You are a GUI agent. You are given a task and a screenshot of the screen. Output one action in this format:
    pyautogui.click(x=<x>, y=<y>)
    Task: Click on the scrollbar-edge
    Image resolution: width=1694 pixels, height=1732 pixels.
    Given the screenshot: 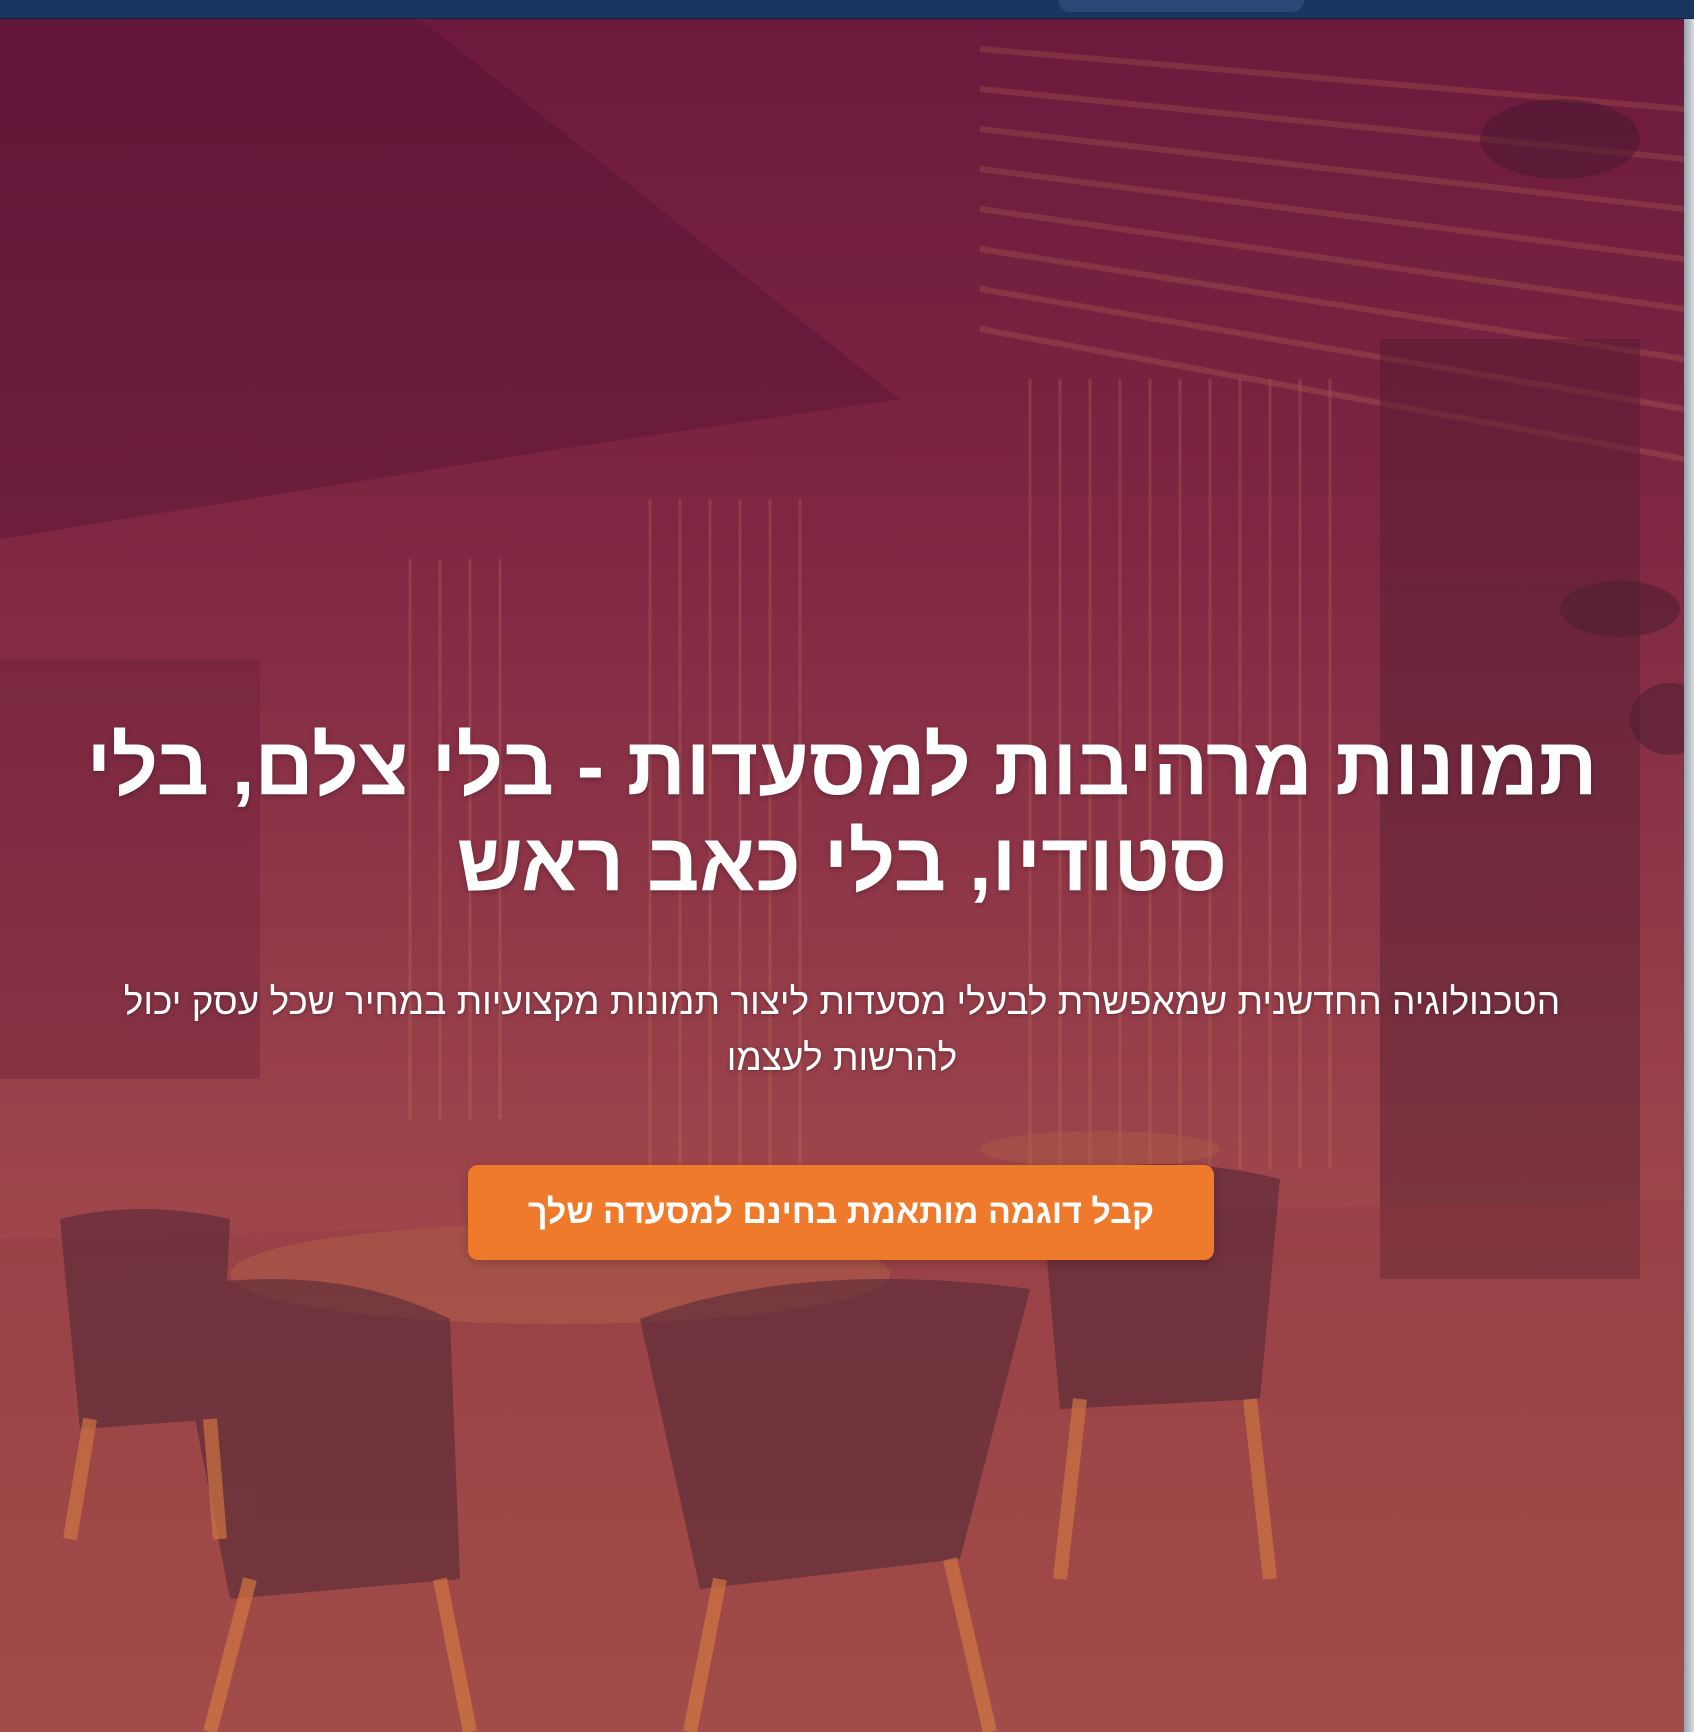 What is the action you would take?
    pyautogui.click(x=1689, y=875)
    